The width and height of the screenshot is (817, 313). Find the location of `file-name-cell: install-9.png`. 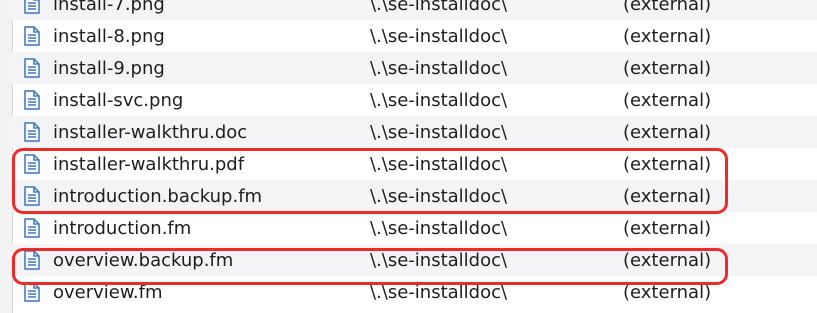

file-name-cell: install-9.png is located at coordinates (94, 68).